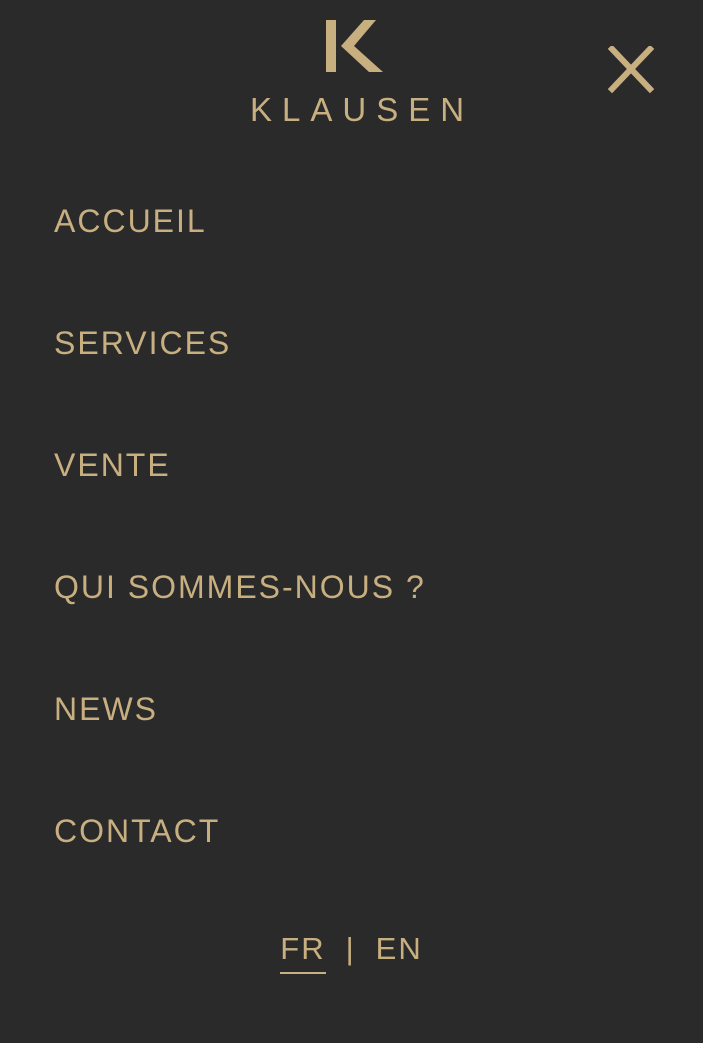 The image size is (703, 1043). Describe the element at coordinates (240, 587) in the screenshot. I see `nav-link-qui-sommes-nous: QUI SOMMES-NOUS ?` at that location.